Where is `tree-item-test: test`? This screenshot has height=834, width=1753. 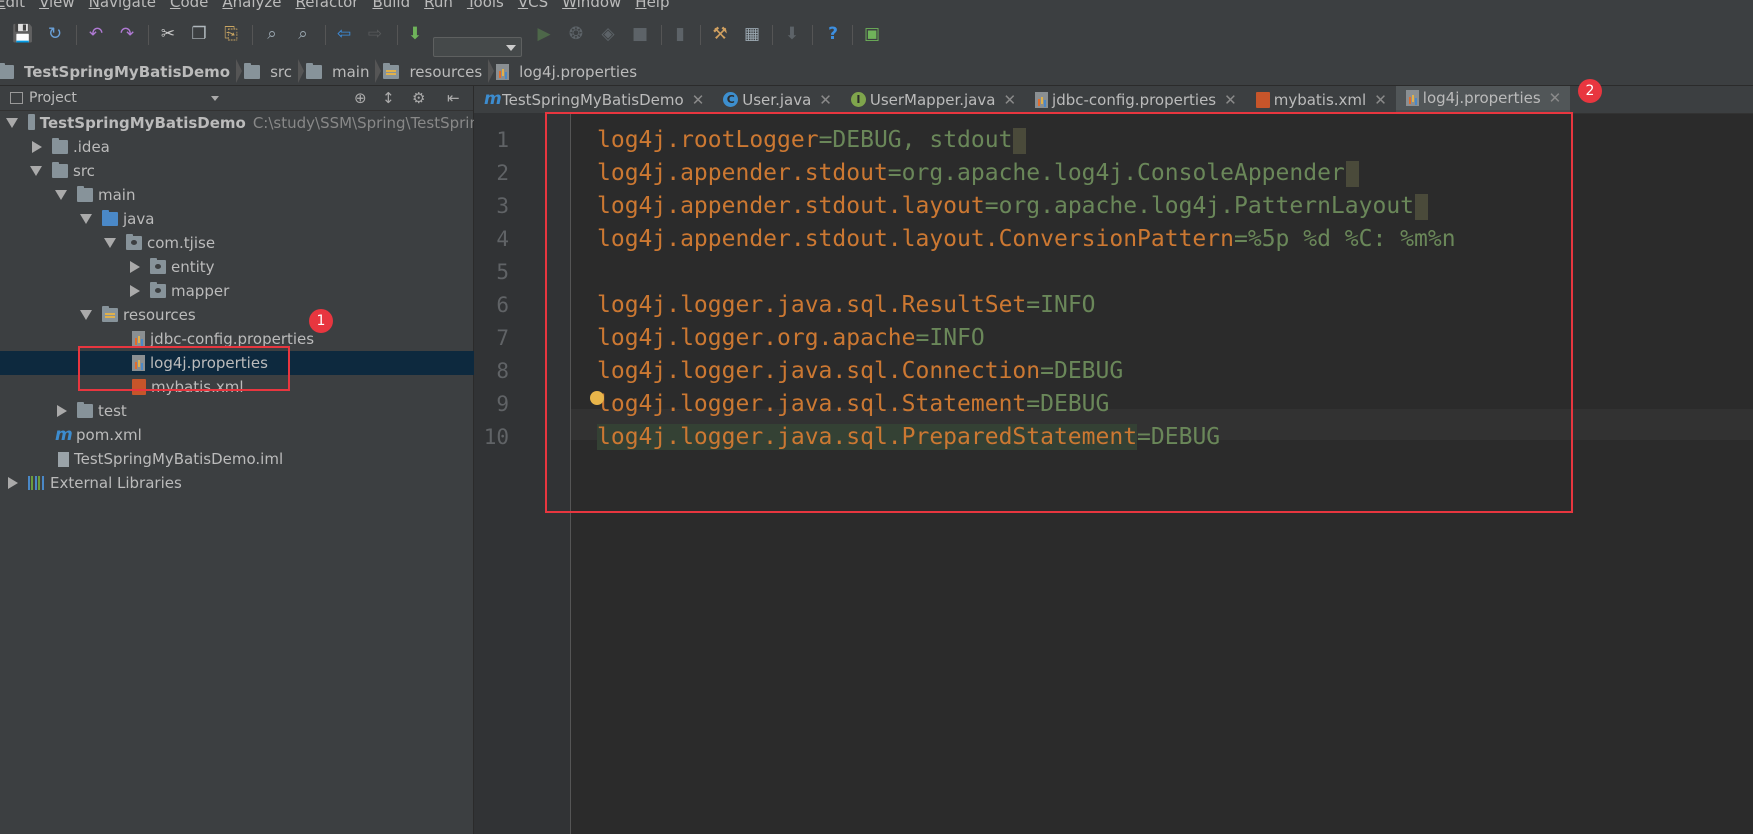
tree-item-test: test is located at coordinates (264, 411).